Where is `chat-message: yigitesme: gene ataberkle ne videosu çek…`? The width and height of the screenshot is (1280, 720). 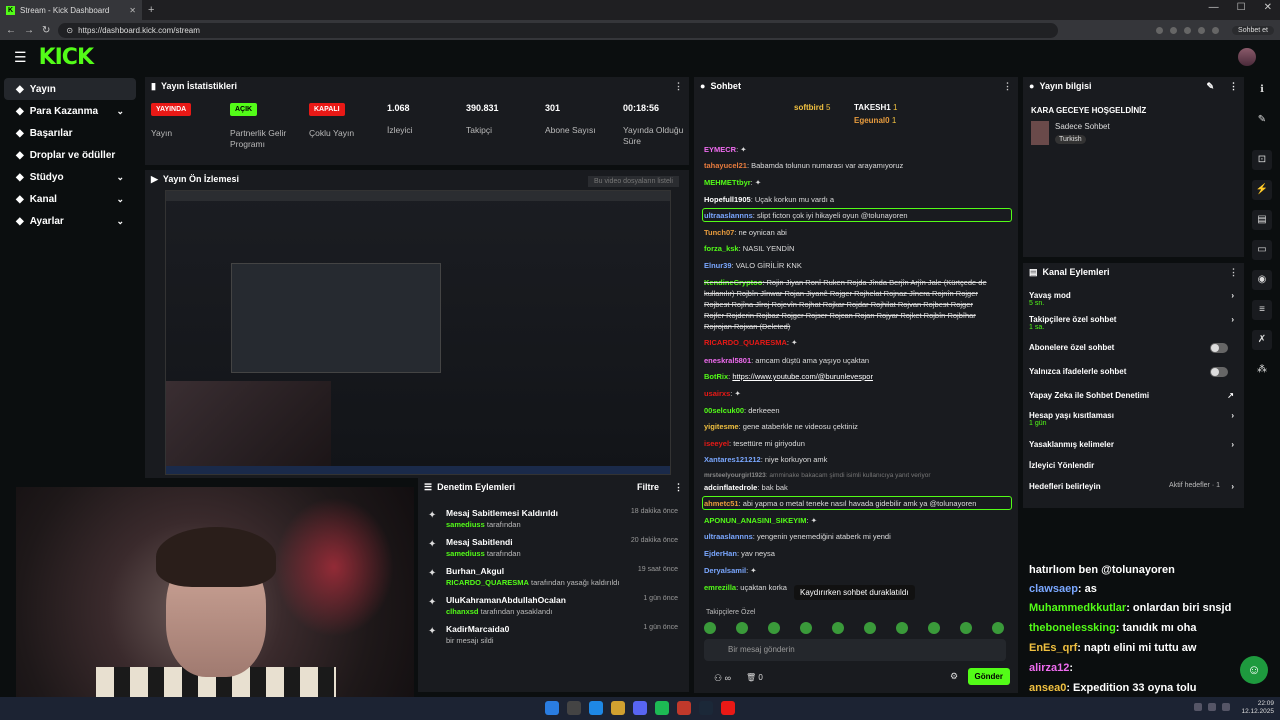 chat-message: yigitesme: gene ataberkle ne videosu çek… is located at coordinates (781, 426).